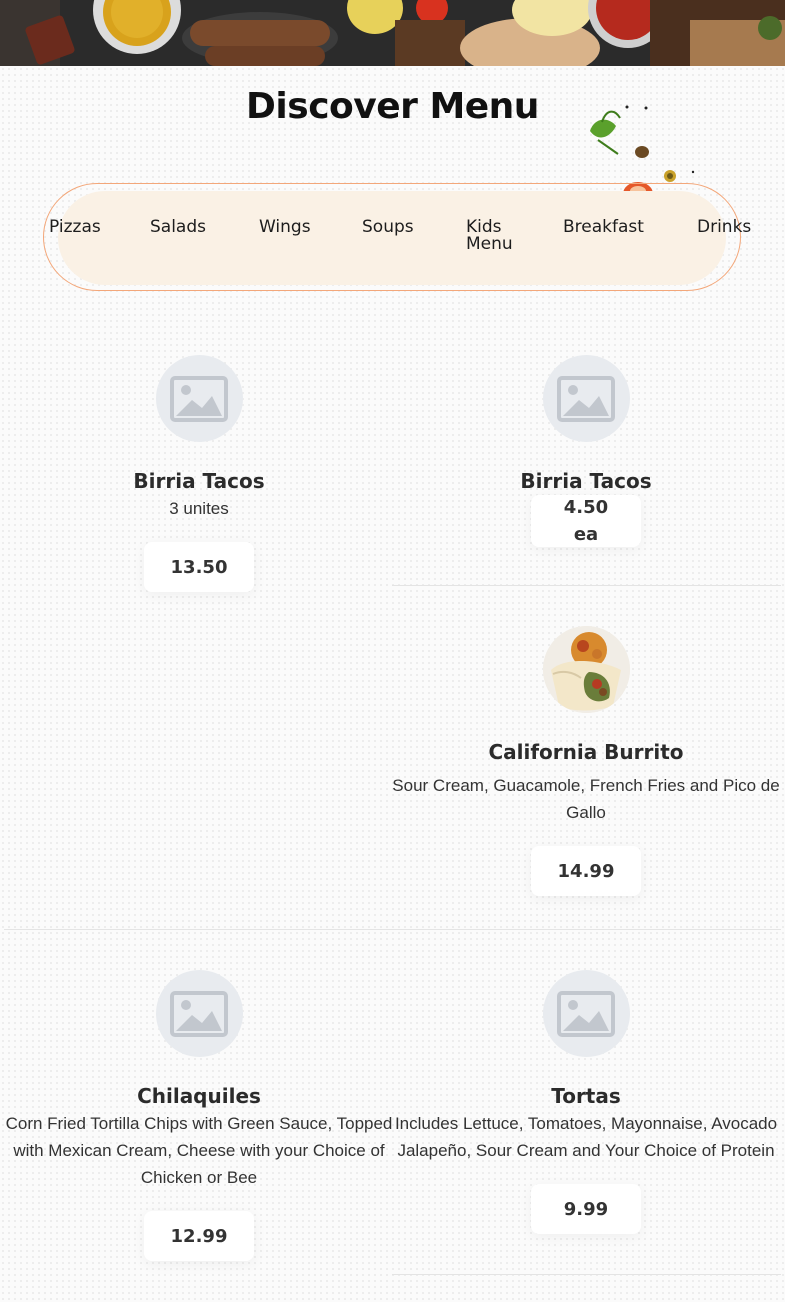  Describe the element at coordinates (724, 227) in the screenshot. I see `nav-item-drinks: Drinks` at that location.